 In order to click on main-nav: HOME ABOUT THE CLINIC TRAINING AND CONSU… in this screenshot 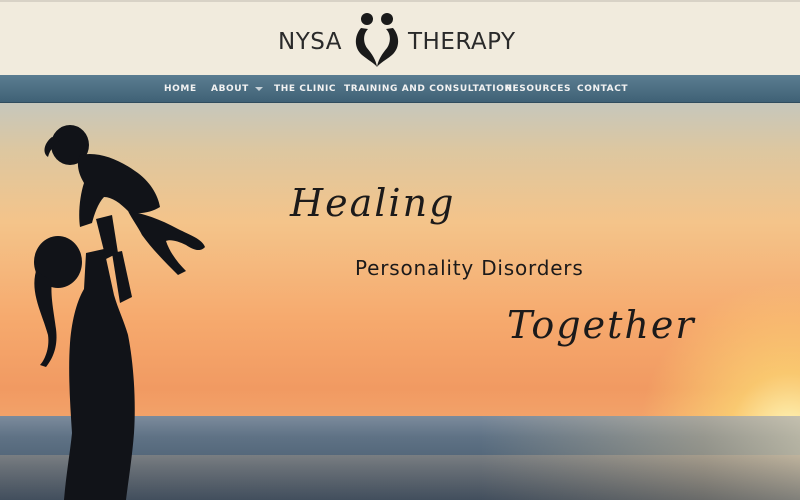, I will do `click(400, 89)`.